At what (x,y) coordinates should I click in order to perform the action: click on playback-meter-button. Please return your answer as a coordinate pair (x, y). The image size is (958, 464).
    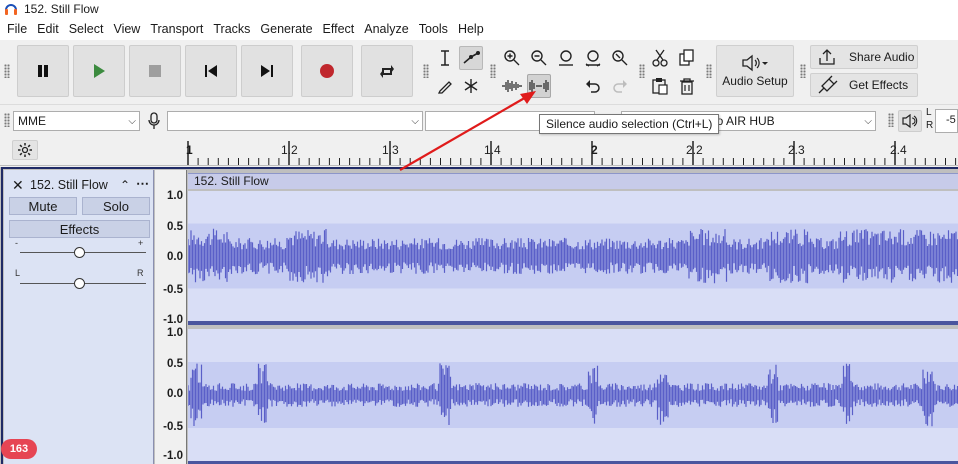
    Looking at the image, I should click on (910, 121).